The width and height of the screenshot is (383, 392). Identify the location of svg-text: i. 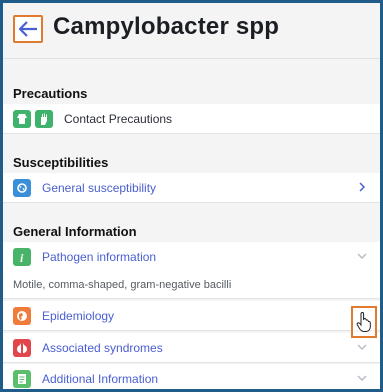
(22, 257).